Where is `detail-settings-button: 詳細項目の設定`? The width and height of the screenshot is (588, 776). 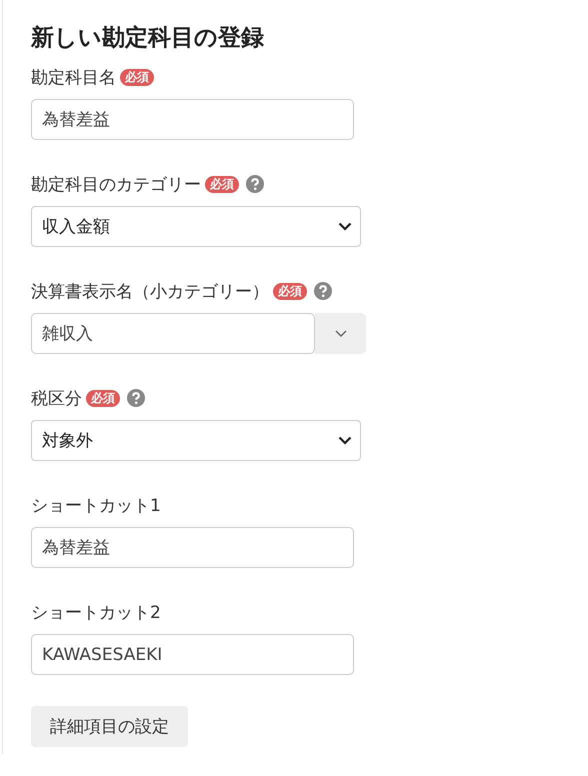 detail-settings-button: 詳細項目の設定 is located at coordinates (109, 726).